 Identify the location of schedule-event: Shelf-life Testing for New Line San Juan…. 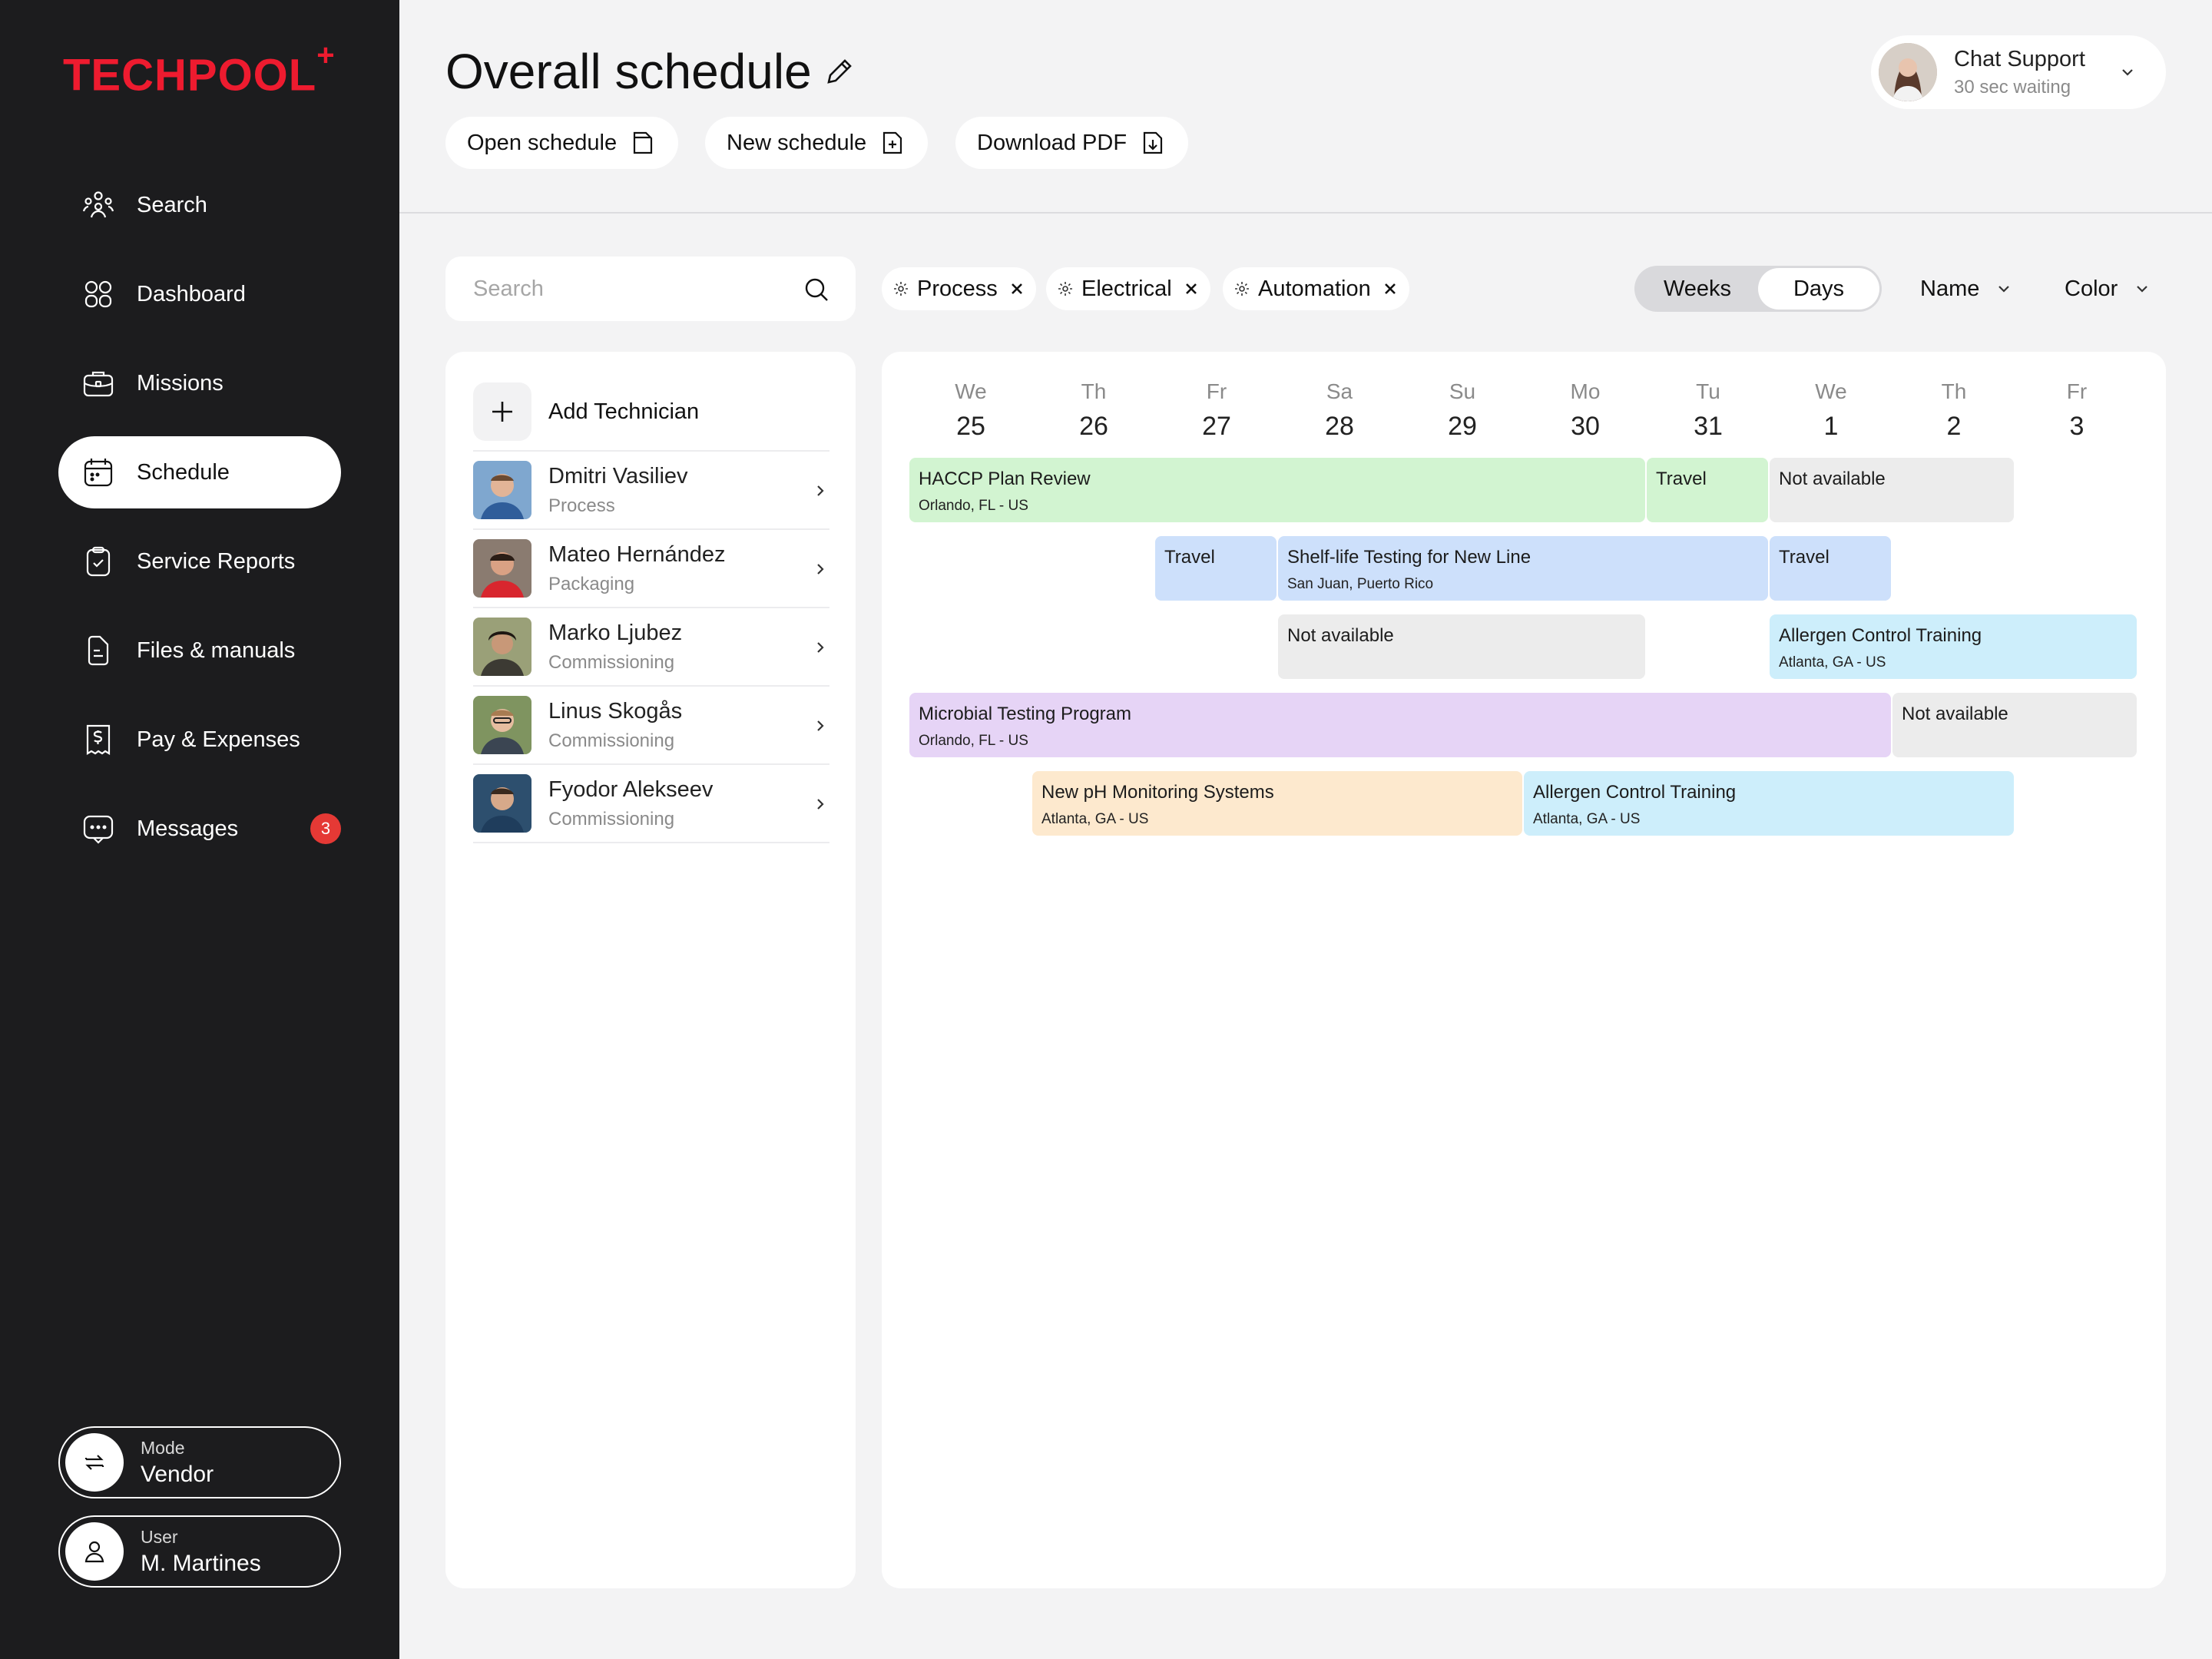
(1523, 568).